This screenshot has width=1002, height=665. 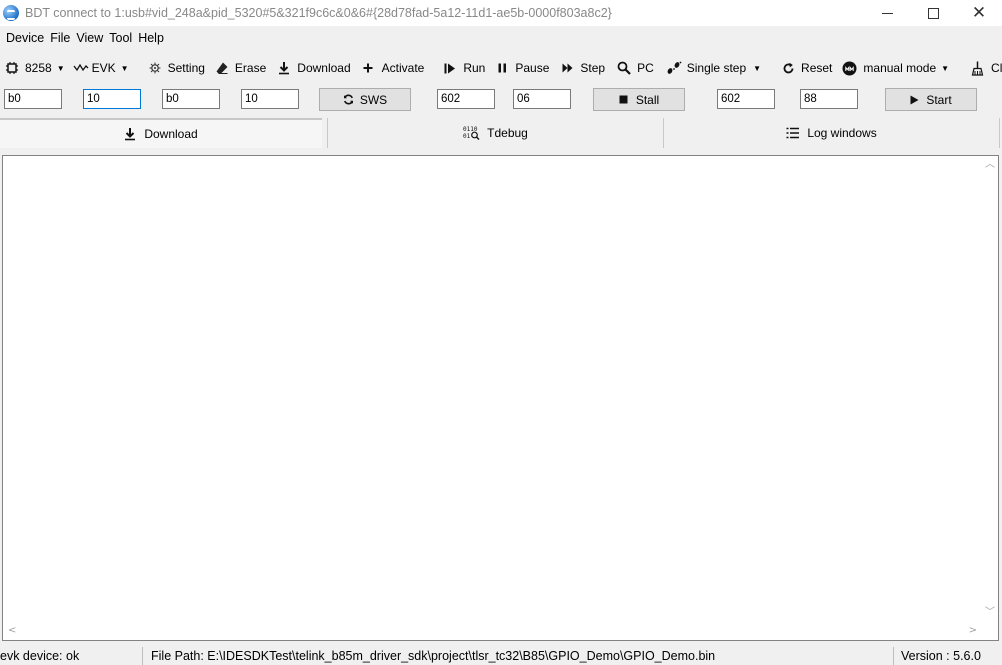 I want to click on run-button: Run, so click(x=464, y=68).